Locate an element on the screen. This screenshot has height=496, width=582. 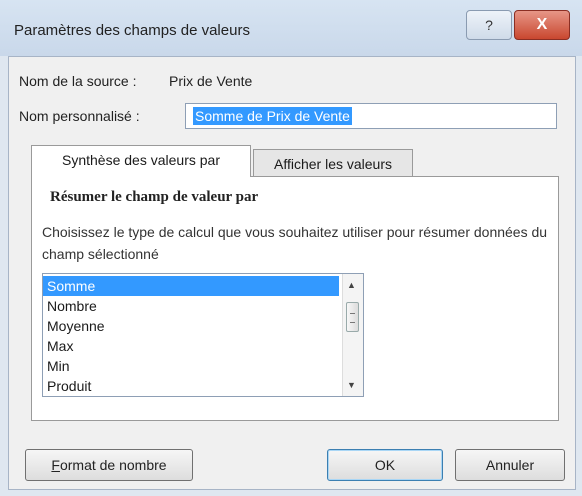
list-item-somme: Somme is located at coordinates (191, 286).